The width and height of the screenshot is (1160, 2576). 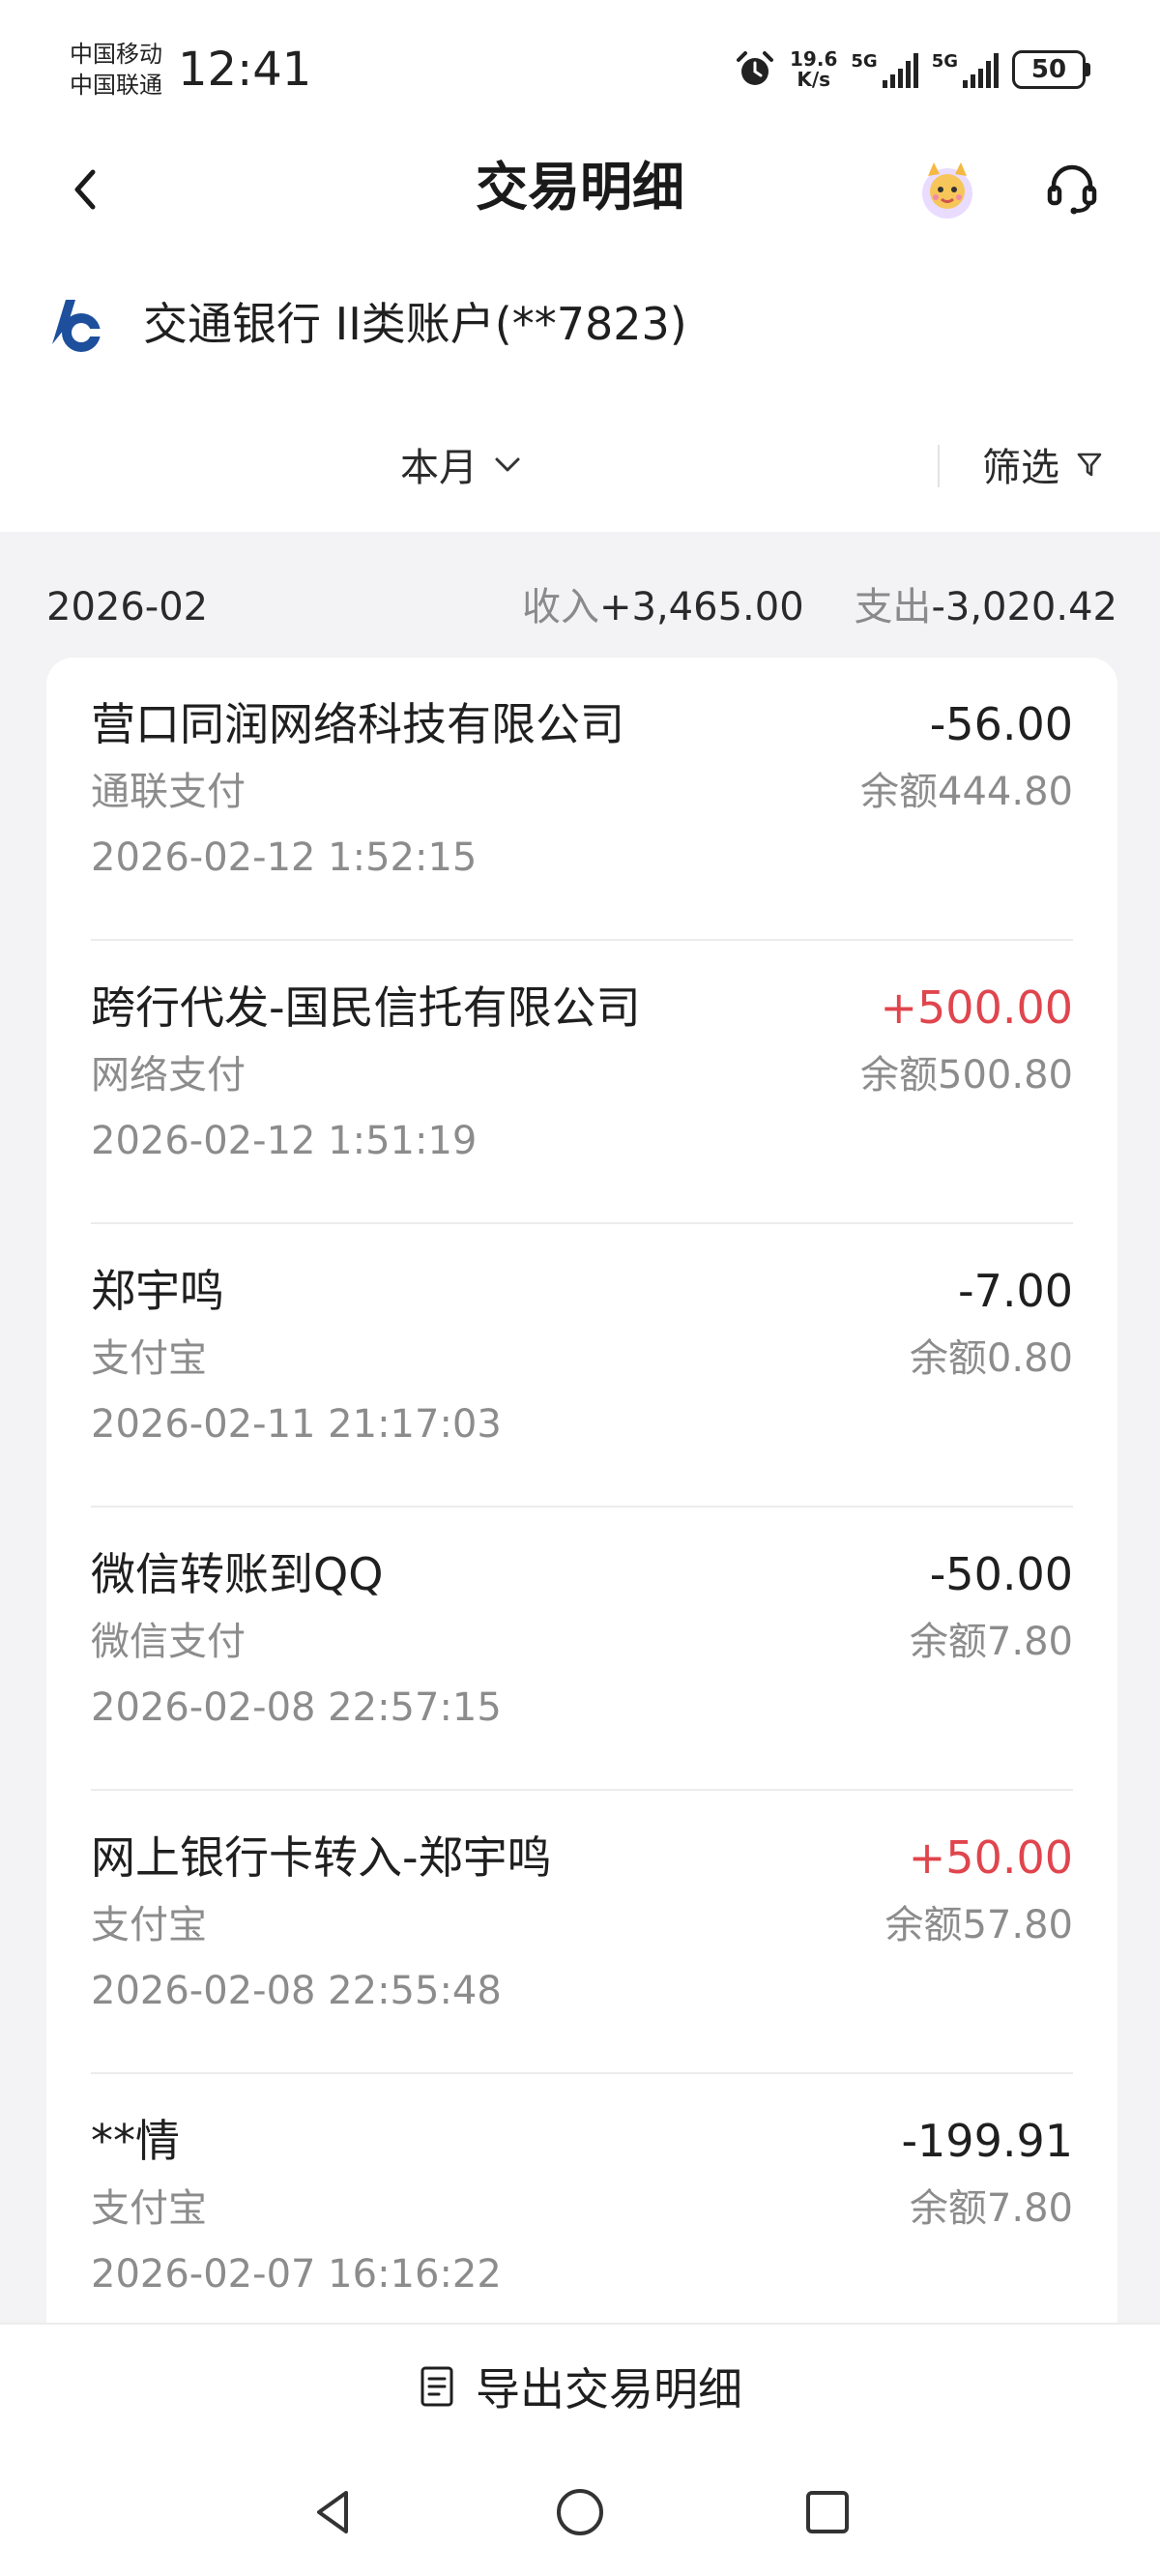 What do you see at coordinates (987, 2141) in the screenshot?
I see `transaction-amount: -199.91` at bounding box center [987, 2141].